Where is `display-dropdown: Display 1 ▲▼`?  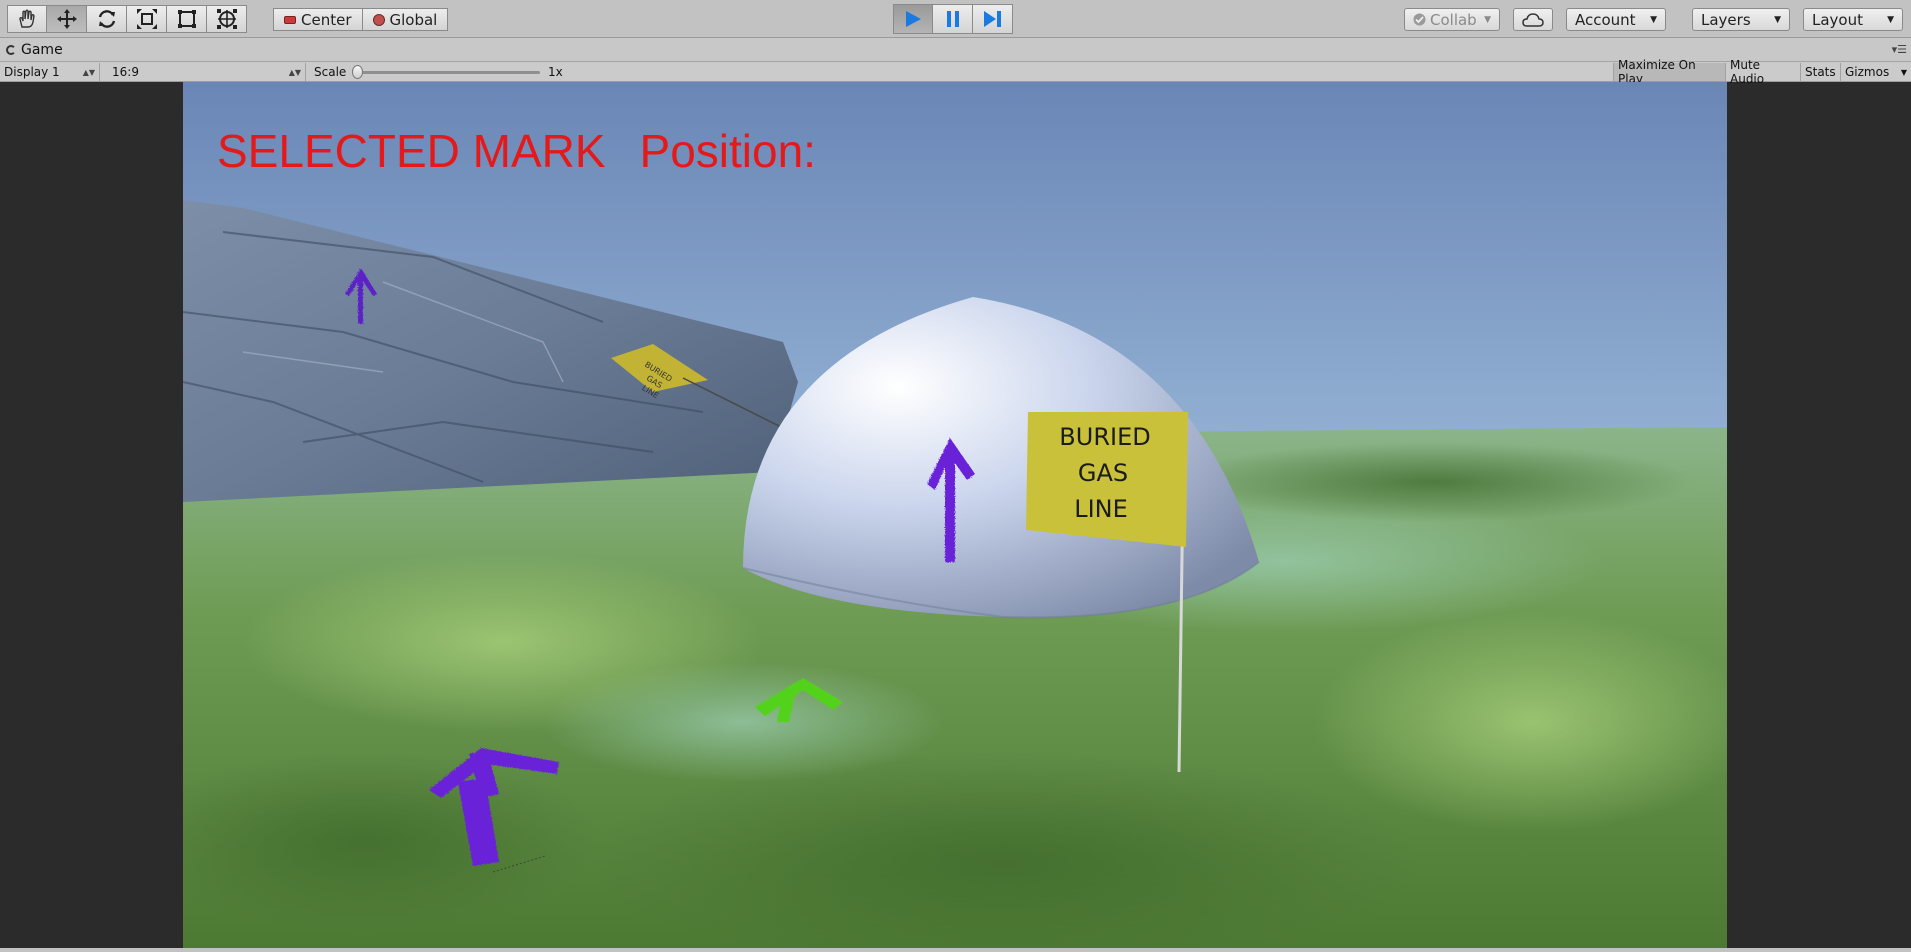
display-dropdown: Display 1 ▲▼ is located at coordinates (50, 72).